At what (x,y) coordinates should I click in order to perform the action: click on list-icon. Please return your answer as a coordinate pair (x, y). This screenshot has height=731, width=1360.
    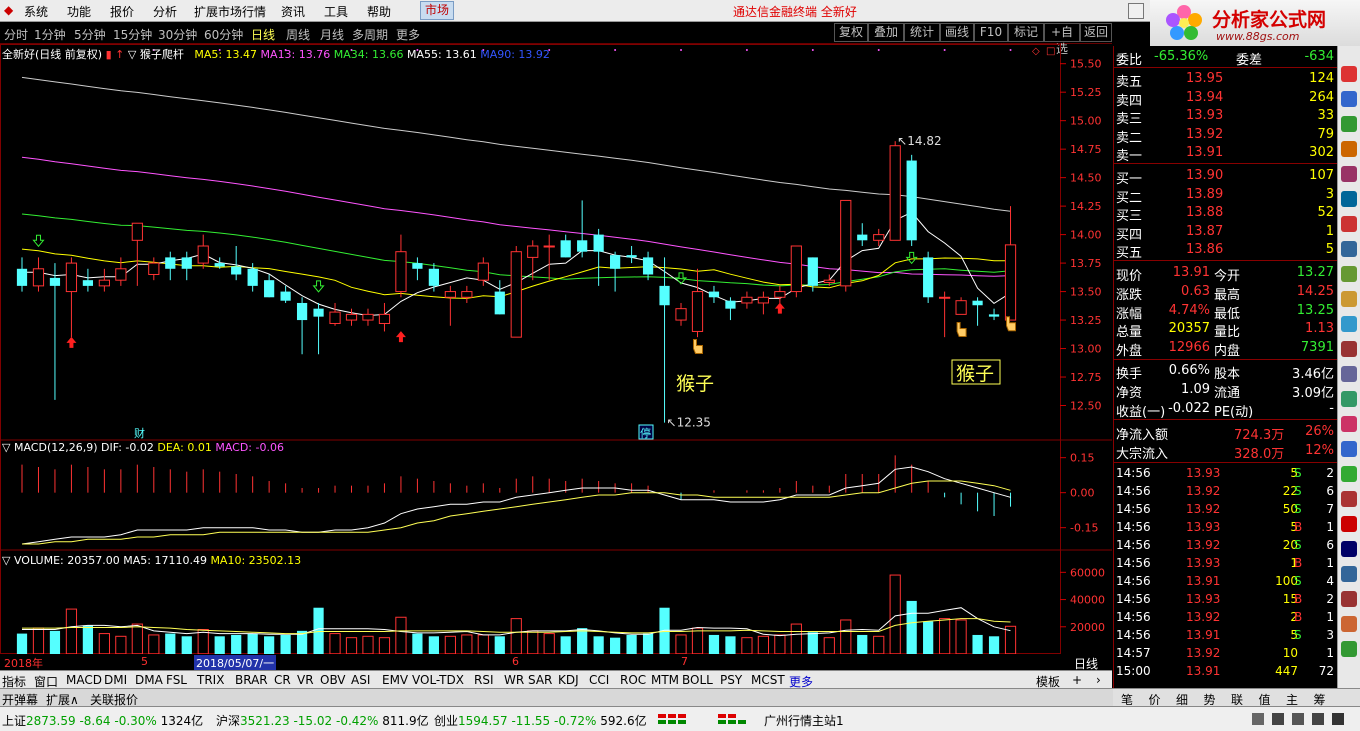
    Looking at the image, I should click on (1349, 99).